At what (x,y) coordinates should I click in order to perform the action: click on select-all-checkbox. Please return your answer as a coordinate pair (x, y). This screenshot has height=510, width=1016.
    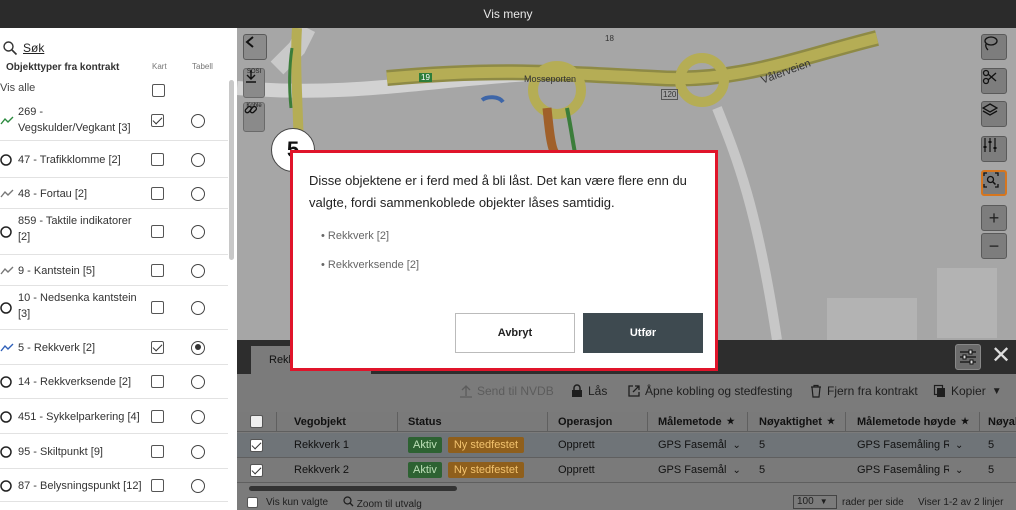
    Looking at the image, I should click on (256, 421).